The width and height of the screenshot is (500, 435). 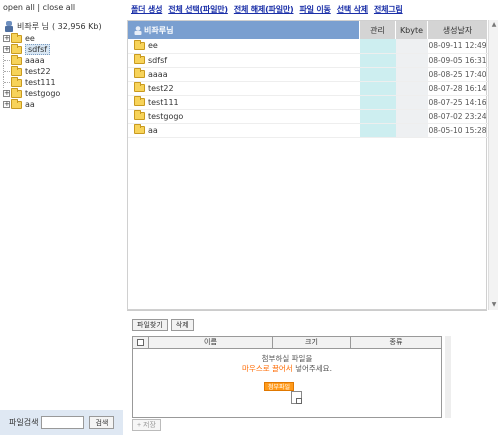 What do you see at coordinates (38, 71) in the screenshot?
I see `tree-item-label: test22` at bounding box center [38, 71].